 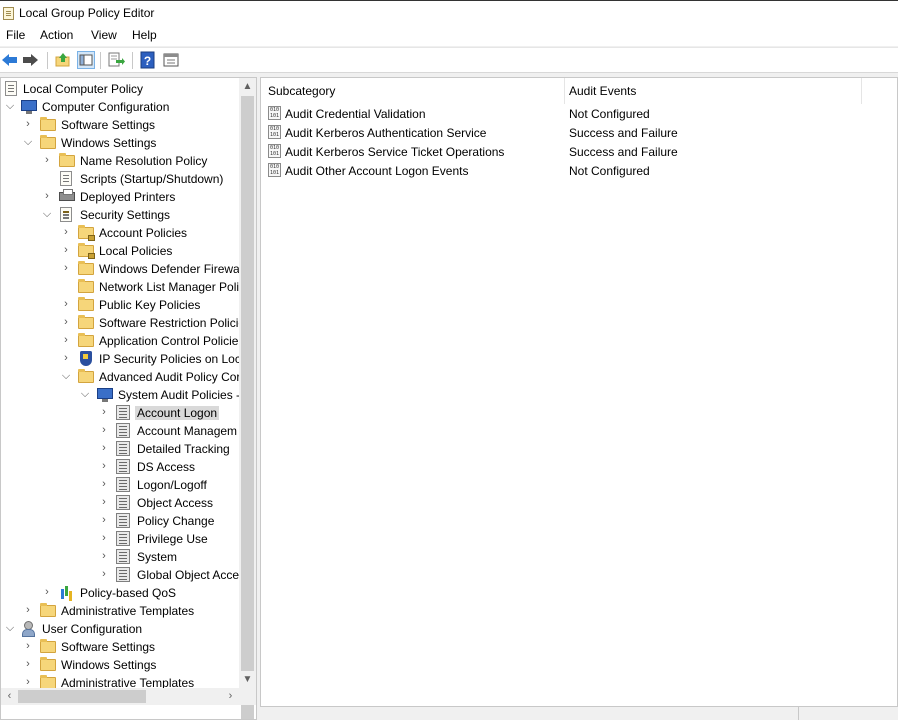 What do you see at coordinates (29, 107) in the screenshot?
I see `computer-icon` at bounding box center [29, 107].